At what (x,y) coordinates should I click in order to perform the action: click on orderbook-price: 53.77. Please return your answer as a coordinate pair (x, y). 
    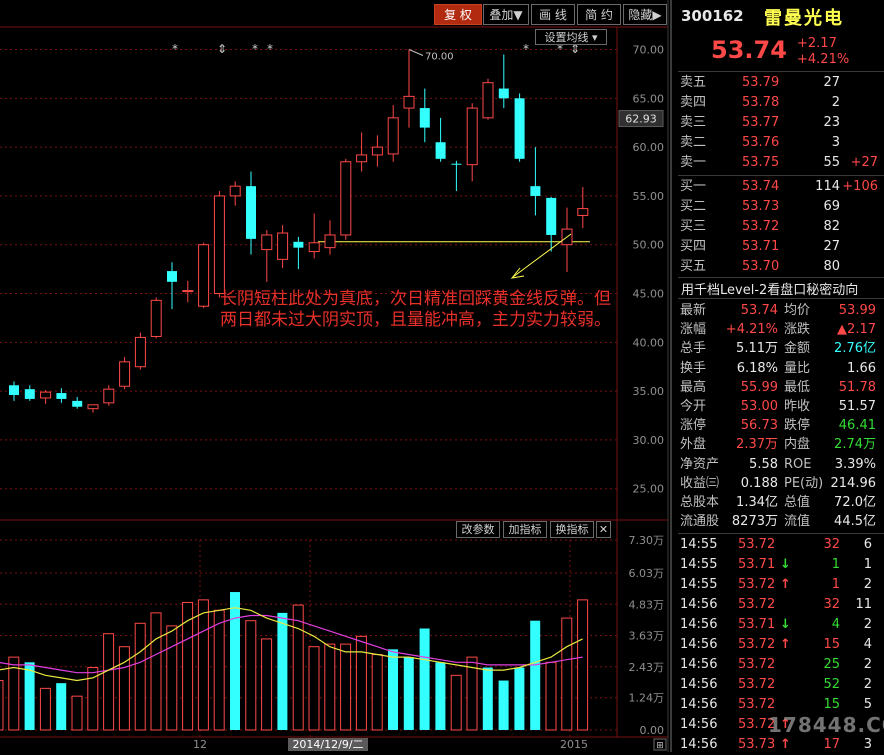
    Looking at the image, I should click on (761, 122).